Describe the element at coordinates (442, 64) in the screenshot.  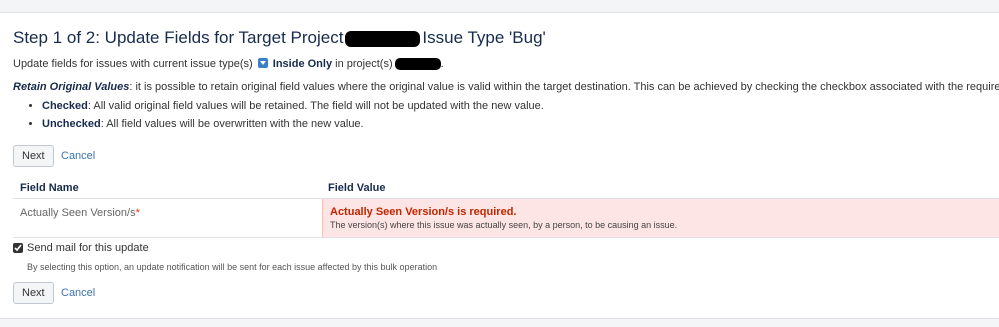
I see `intro-trailing: .` at that location.